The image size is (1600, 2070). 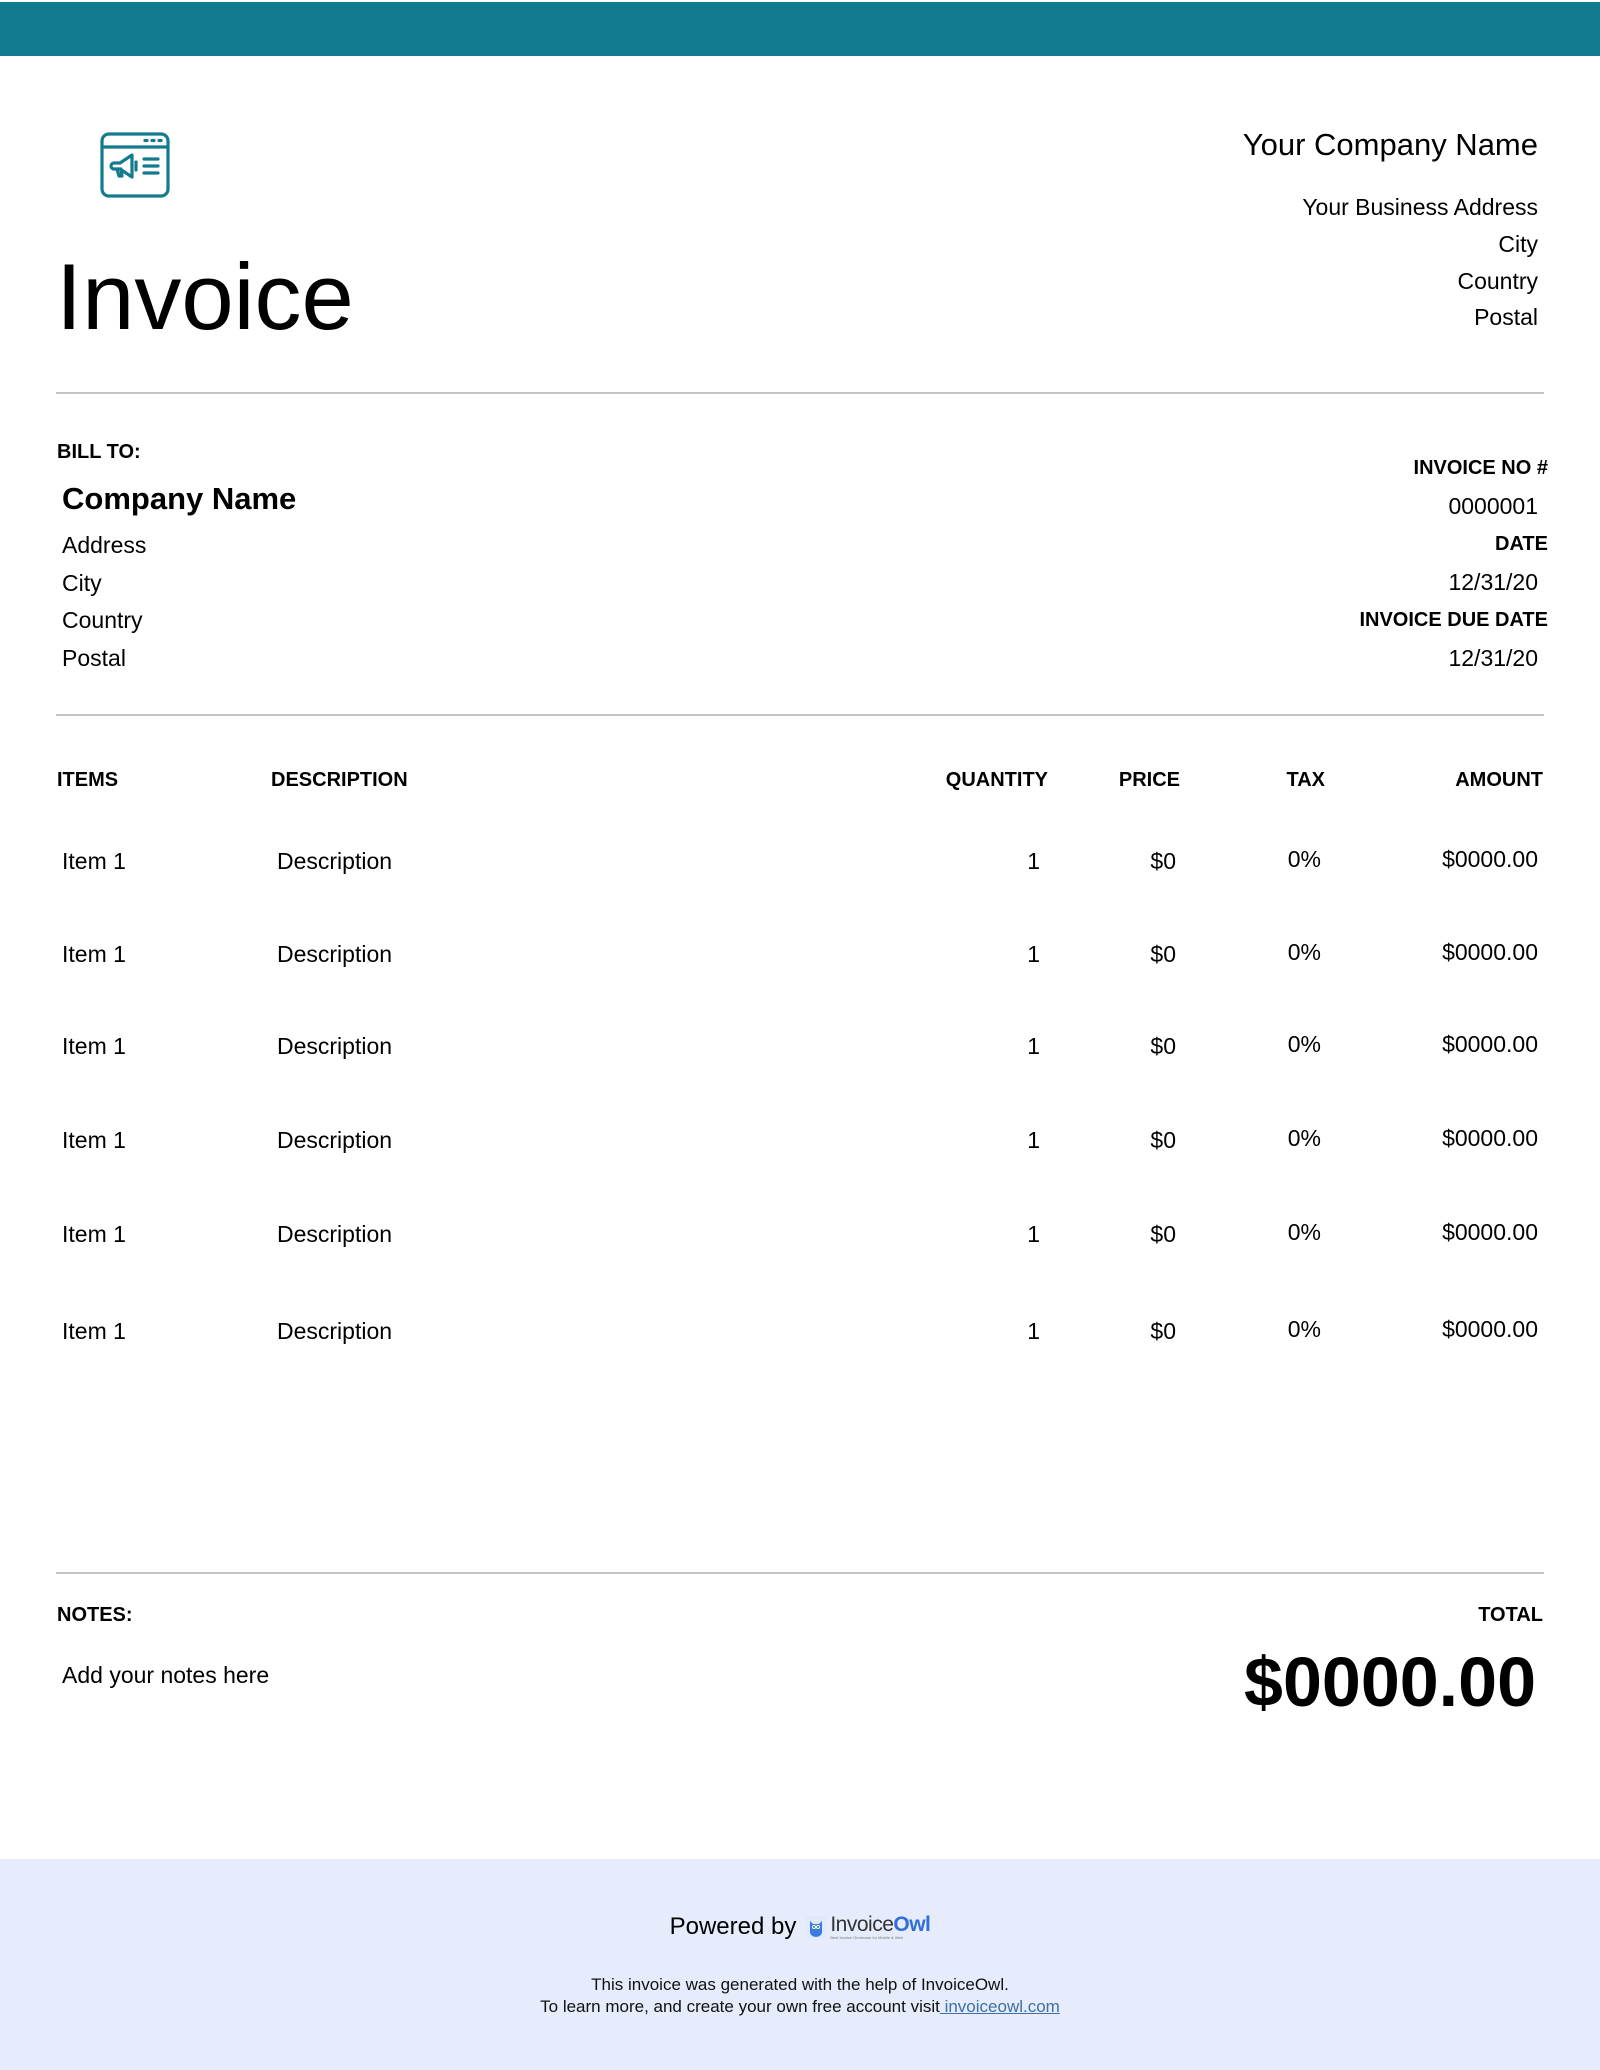 What do you see at coordinates (205, 296) in the screenshot?
I see `document-title: Invoice` at bounding box center [205, 296].